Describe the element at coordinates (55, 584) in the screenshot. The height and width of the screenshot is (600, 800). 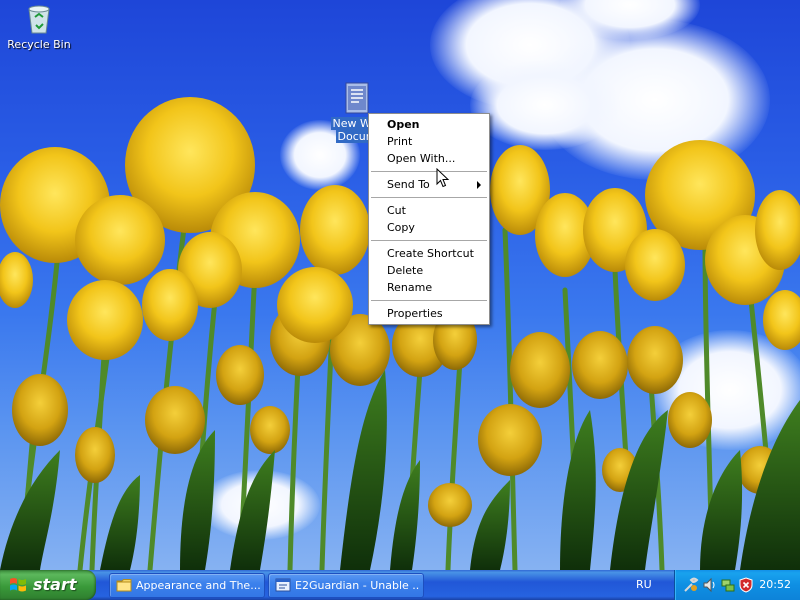
I see `start-label: start` at that location.